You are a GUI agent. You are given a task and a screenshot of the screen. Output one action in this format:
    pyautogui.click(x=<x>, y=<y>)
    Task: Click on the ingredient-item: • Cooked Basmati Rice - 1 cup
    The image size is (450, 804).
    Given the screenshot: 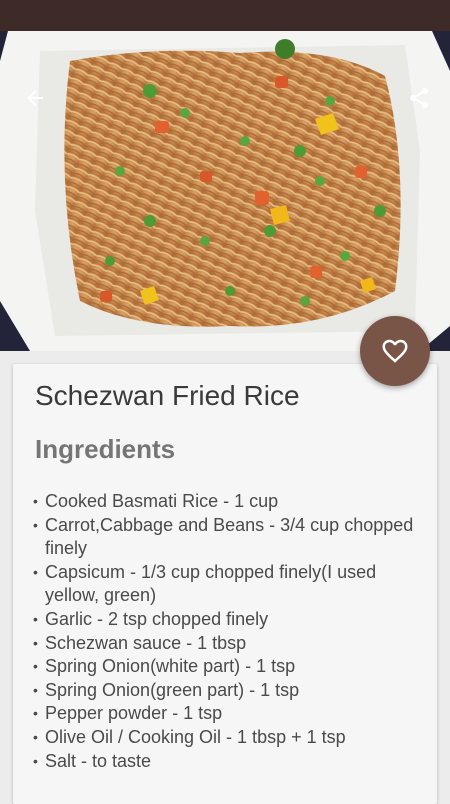 What is the action you would take?
    pyautogui.click(x=230, y=502)
    